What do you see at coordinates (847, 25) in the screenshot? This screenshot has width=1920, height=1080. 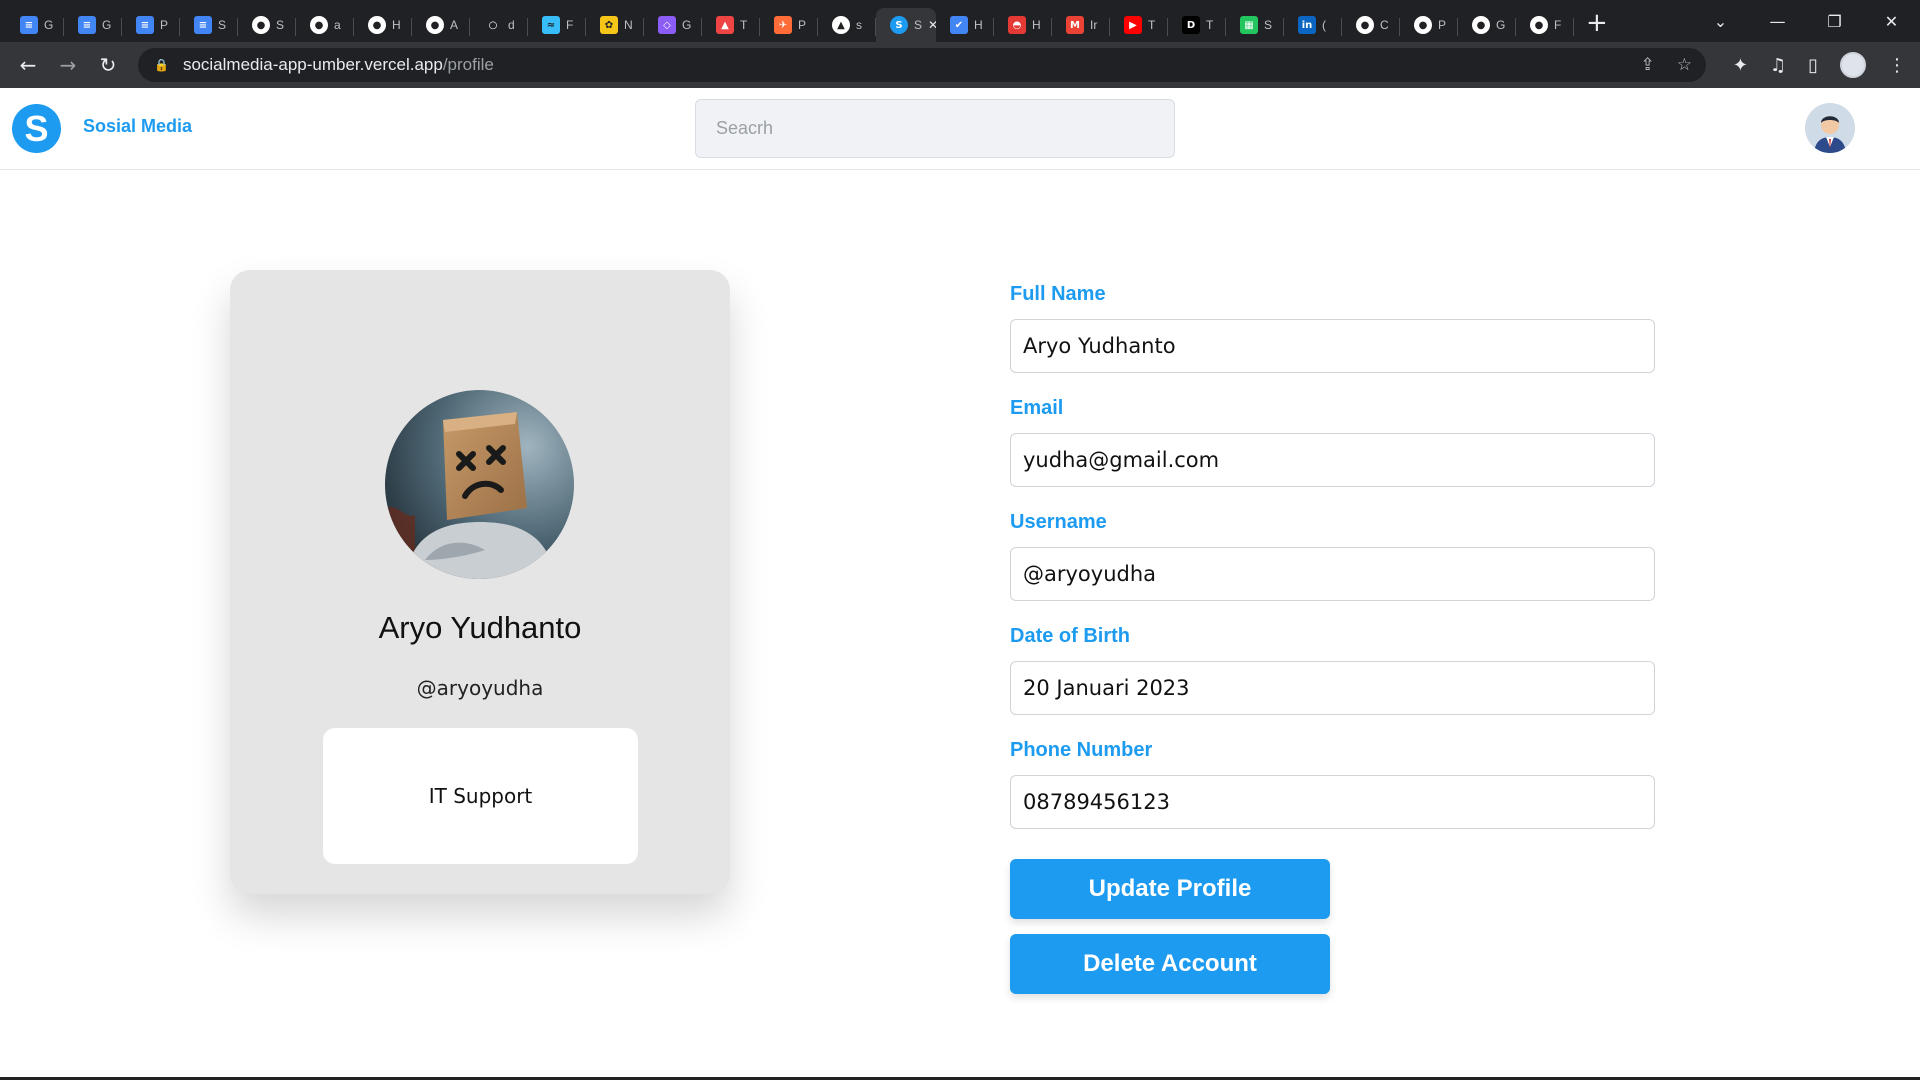 I see `browser-tab: ▲ s` at bounding box center [847, 25].